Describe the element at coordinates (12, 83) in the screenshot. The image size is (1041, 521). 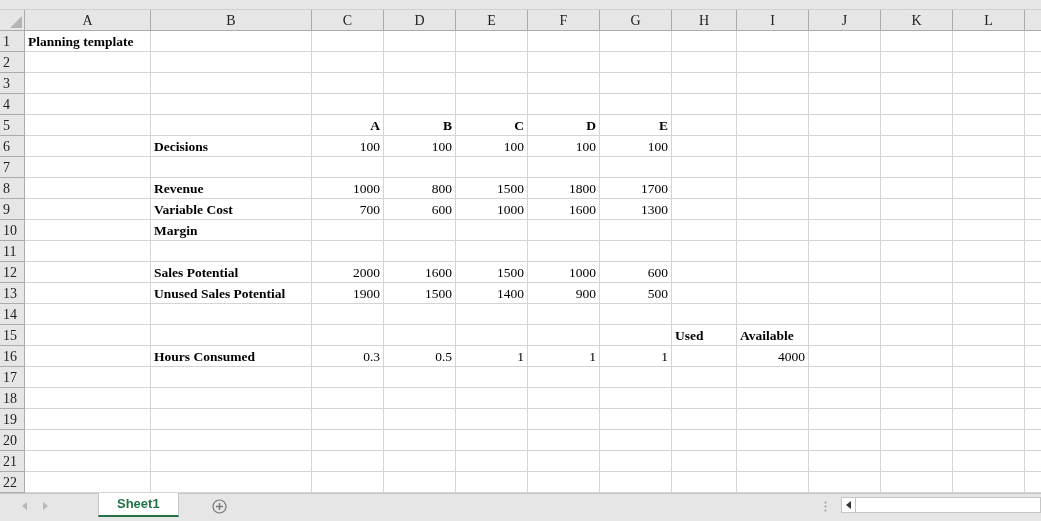
I see `row-header: 3` at that location.